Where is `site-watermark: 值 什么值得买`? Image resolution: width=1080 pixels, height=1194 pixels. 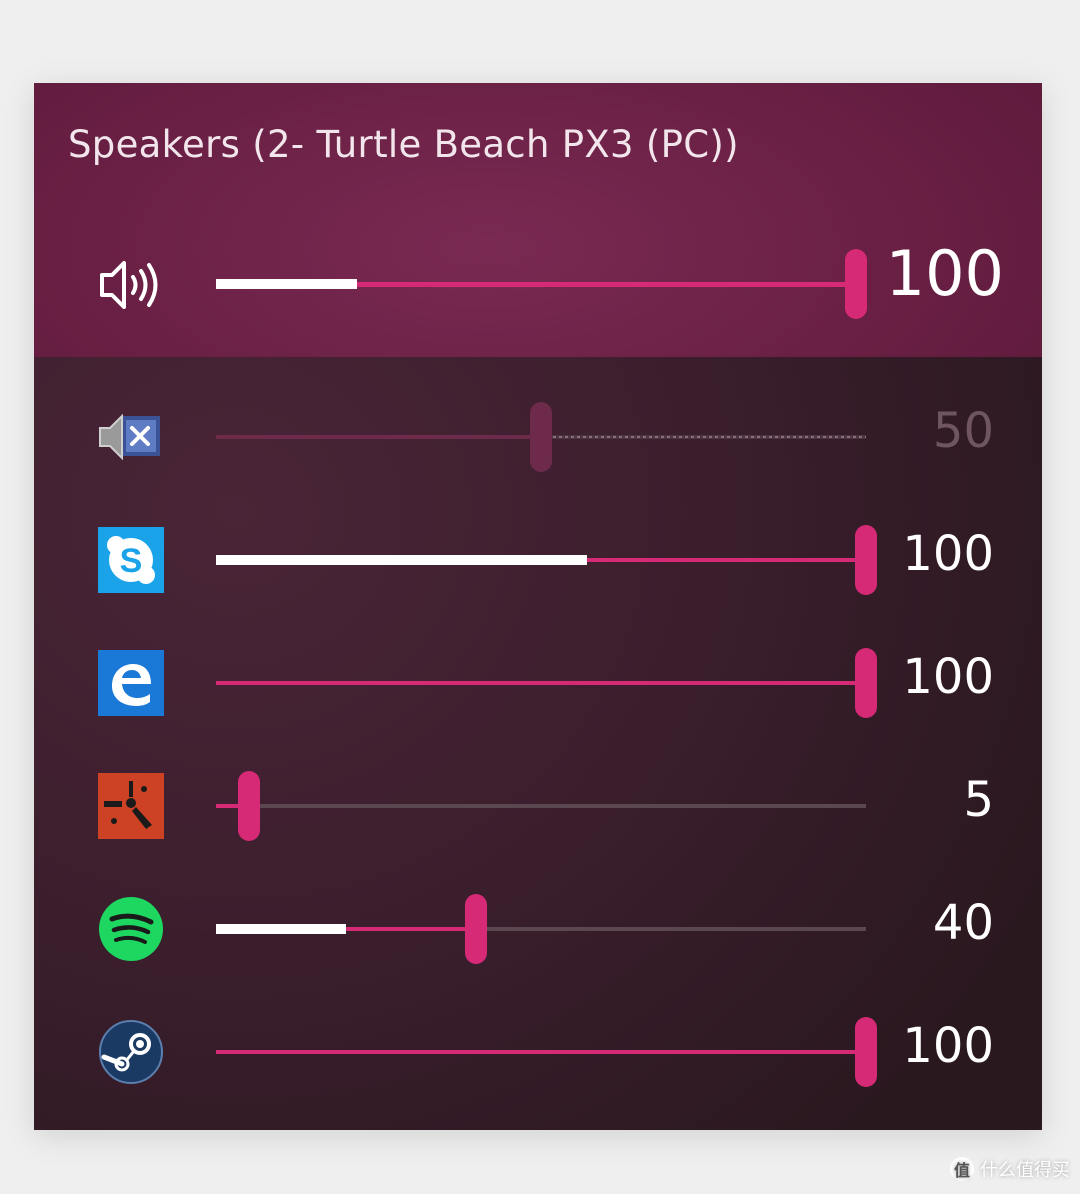
site-watermark: 值 什么值得买 is located at coordinates (1010, 1169).